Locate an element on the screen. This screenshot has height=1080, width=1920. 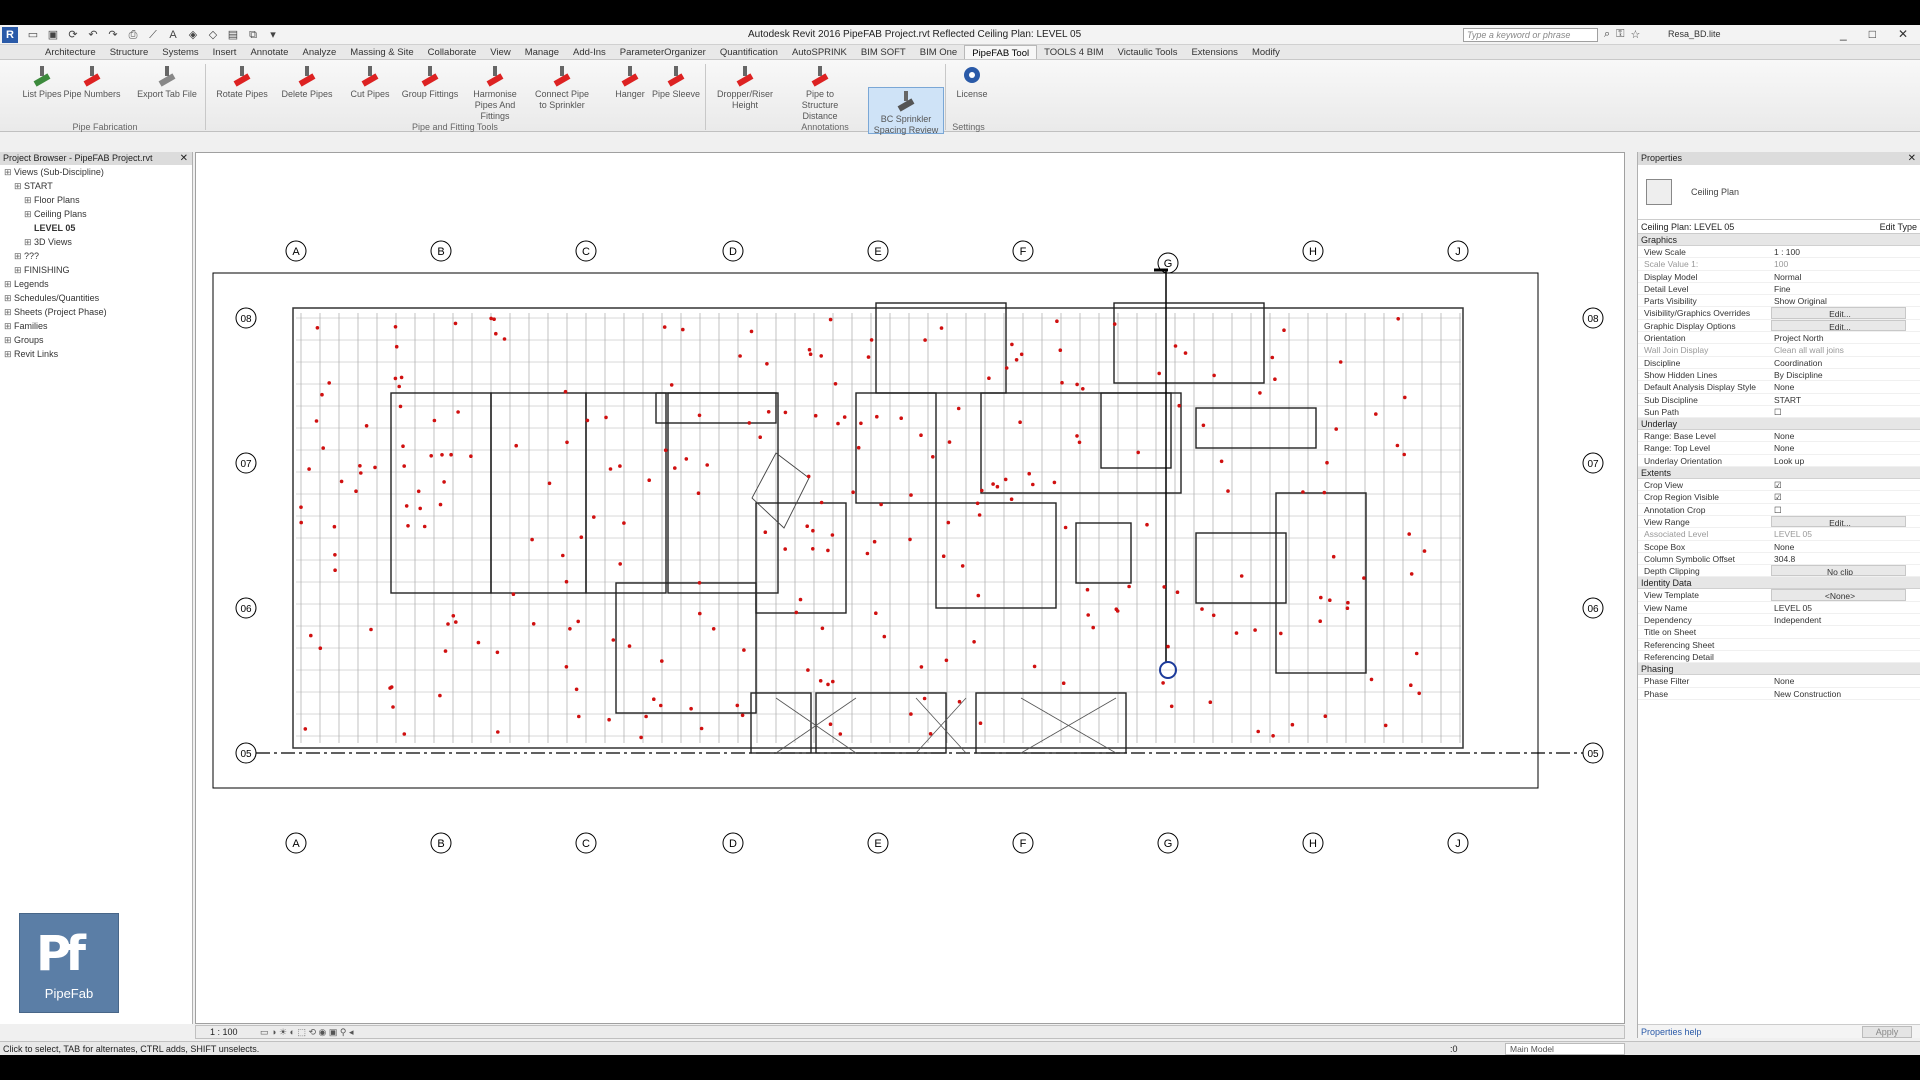
tab-bim-soft: BIM SOFT is located at coordinates (883, 52).